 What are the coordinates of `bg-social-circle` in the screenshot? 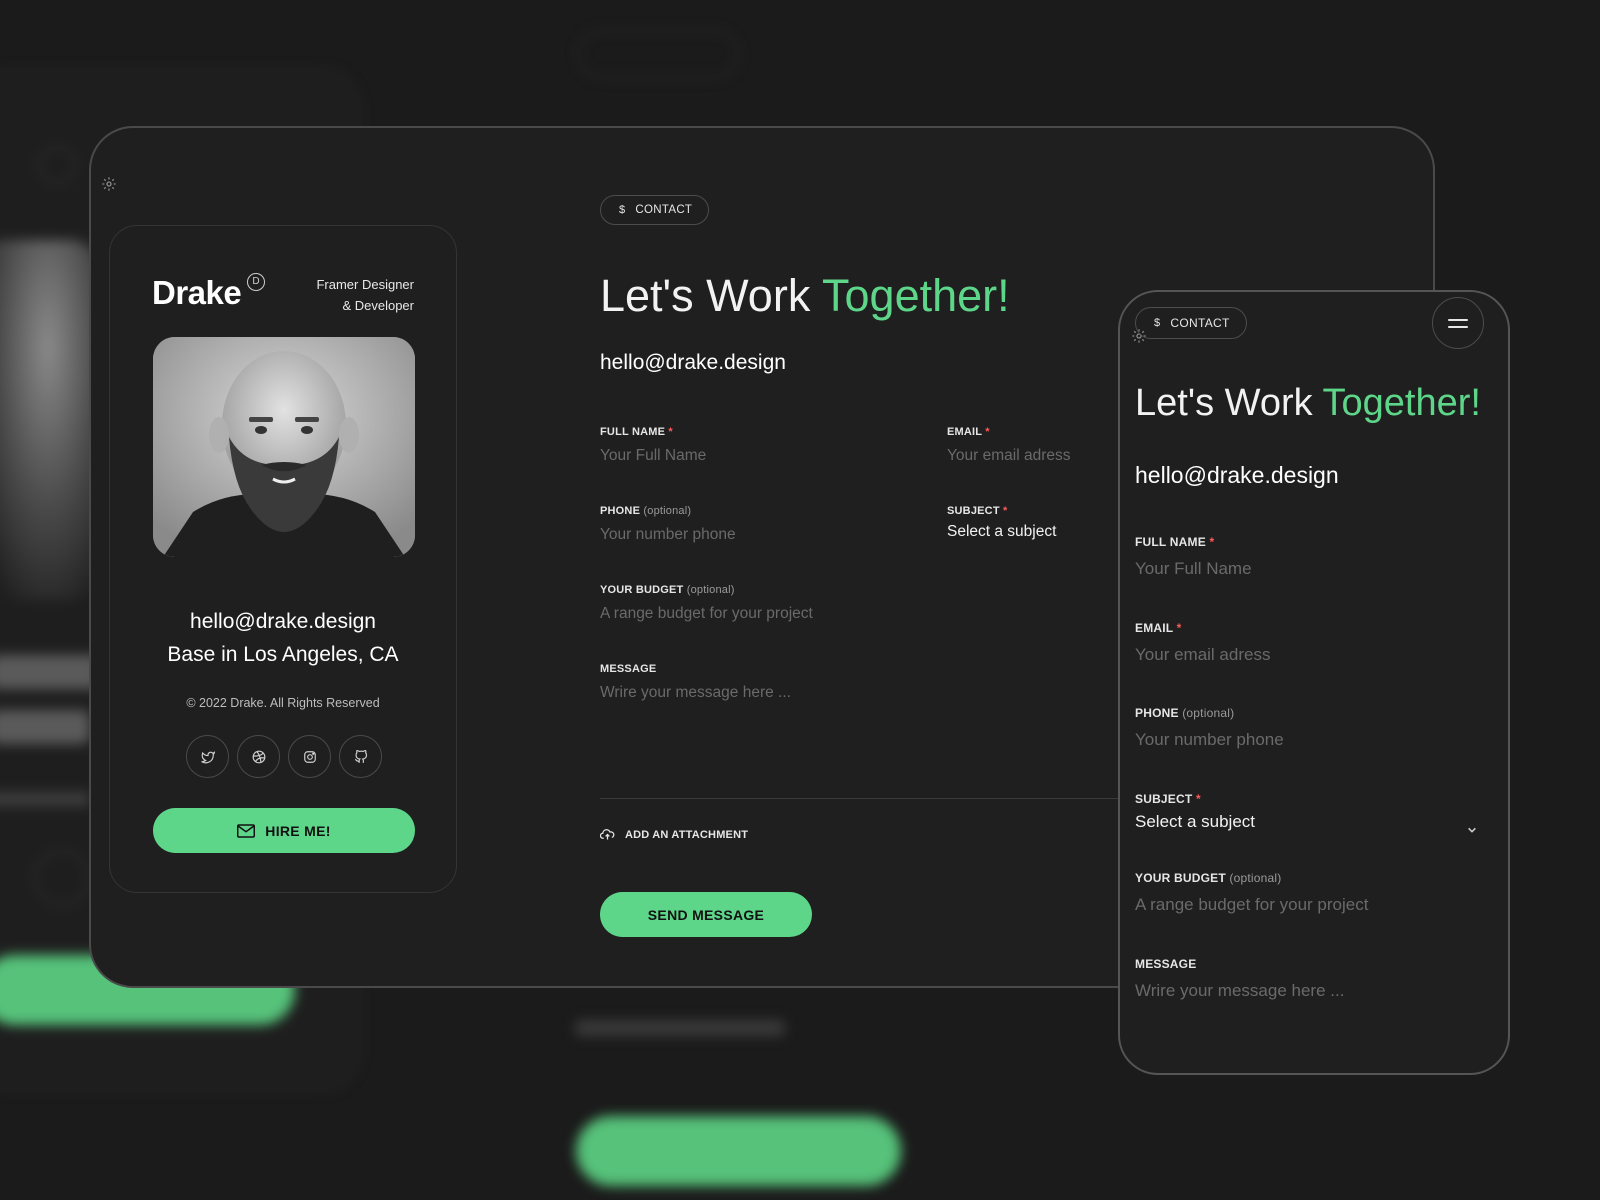 It's located at (62, 878).